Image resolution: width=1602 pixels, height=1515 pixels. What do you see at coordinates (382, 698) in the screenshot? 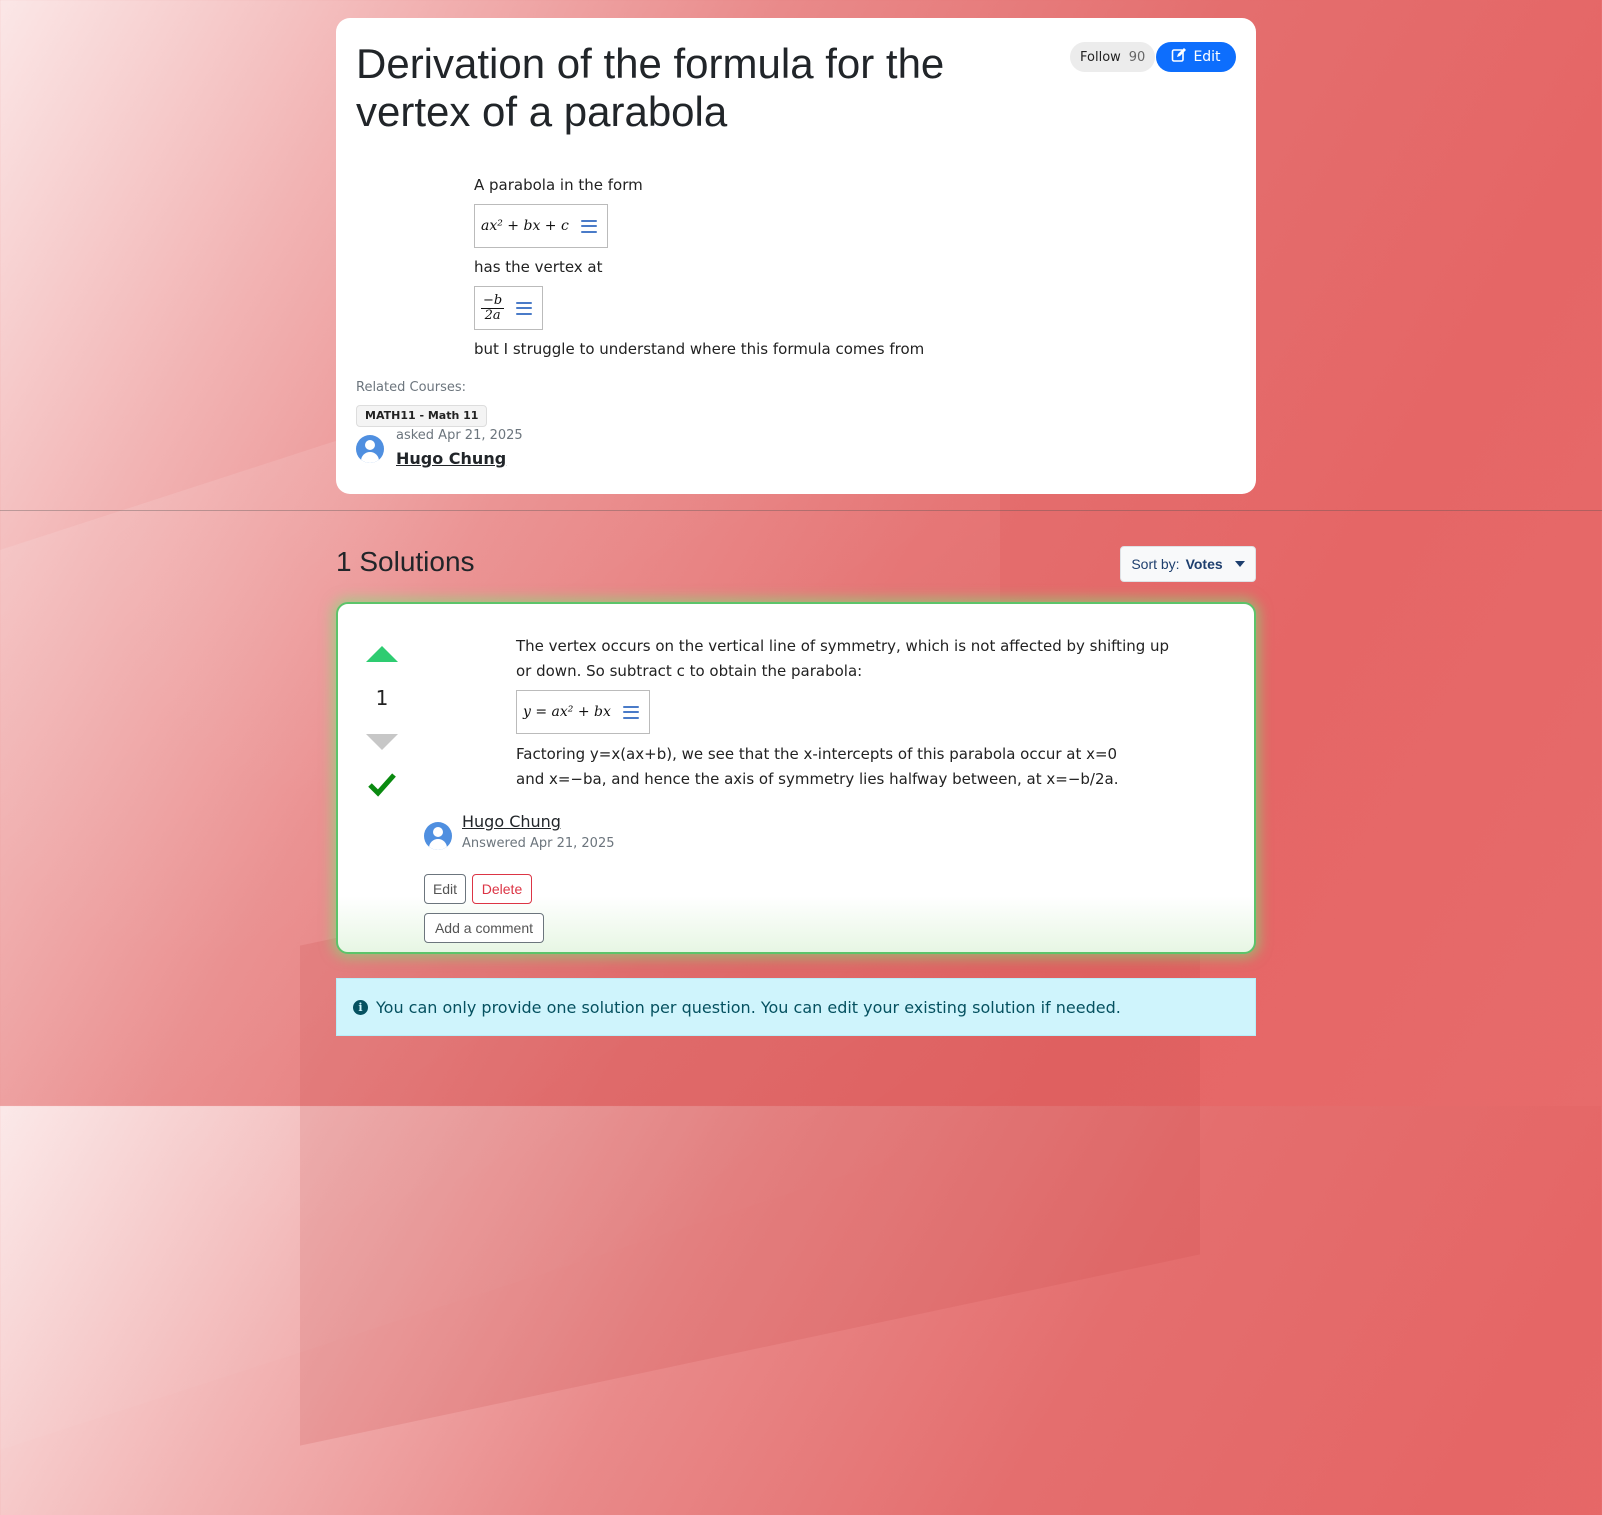
I see `vote-count: 1` at bounding box center [382, 698].